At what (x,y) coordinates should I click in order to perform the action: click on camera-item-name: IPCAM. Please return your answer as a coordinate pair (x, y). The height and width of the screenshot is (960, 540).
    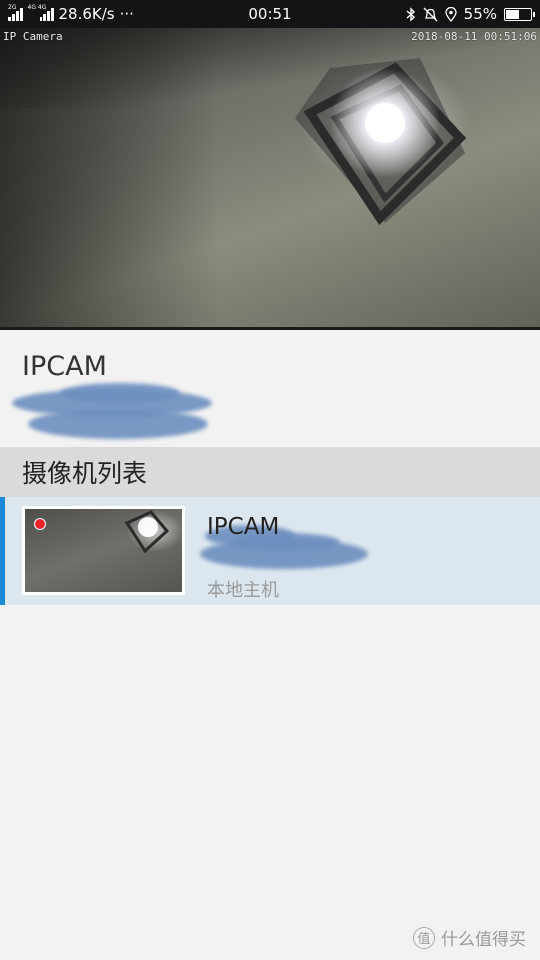
    Looking at the image, I should click on (243, 527).